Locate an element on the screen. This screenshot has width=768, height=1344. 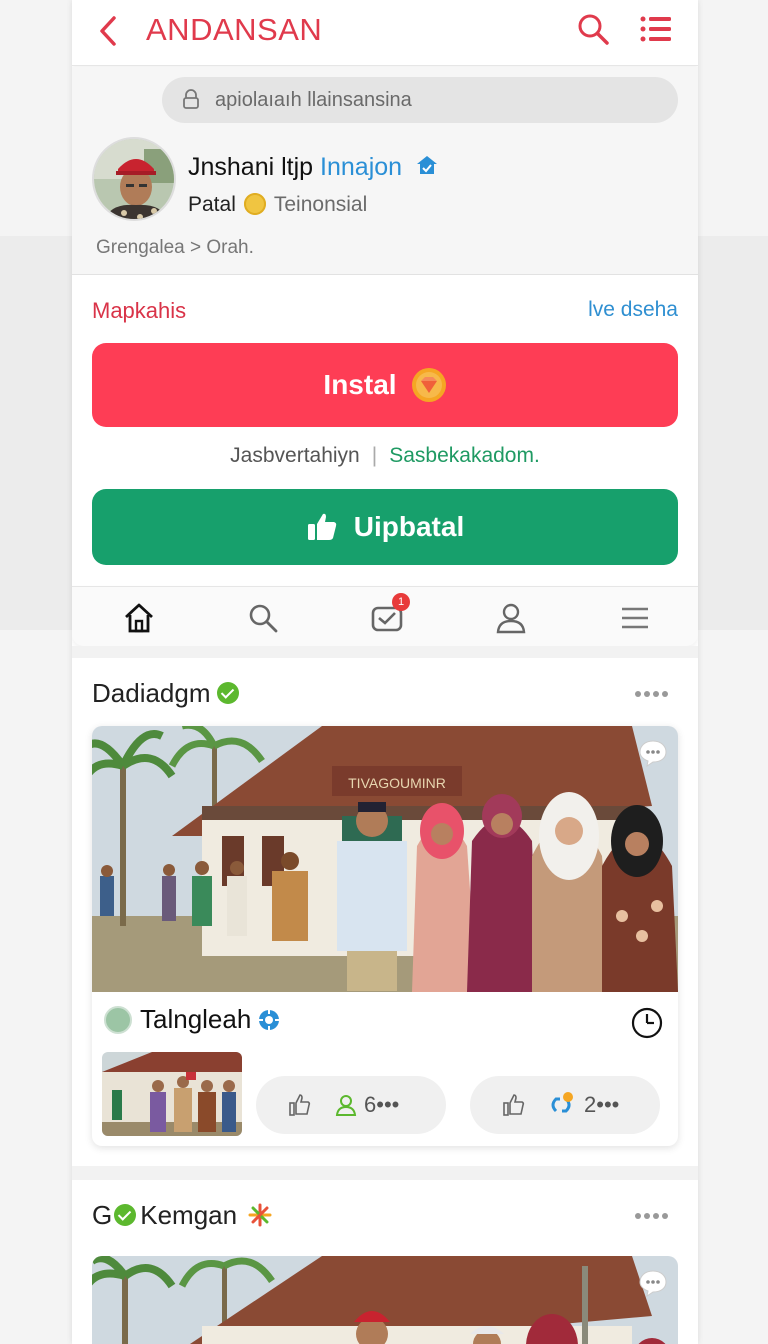
meta-row: Jasbvertahiyn | Sasbekakadom. is located at coordinates (385, 456).